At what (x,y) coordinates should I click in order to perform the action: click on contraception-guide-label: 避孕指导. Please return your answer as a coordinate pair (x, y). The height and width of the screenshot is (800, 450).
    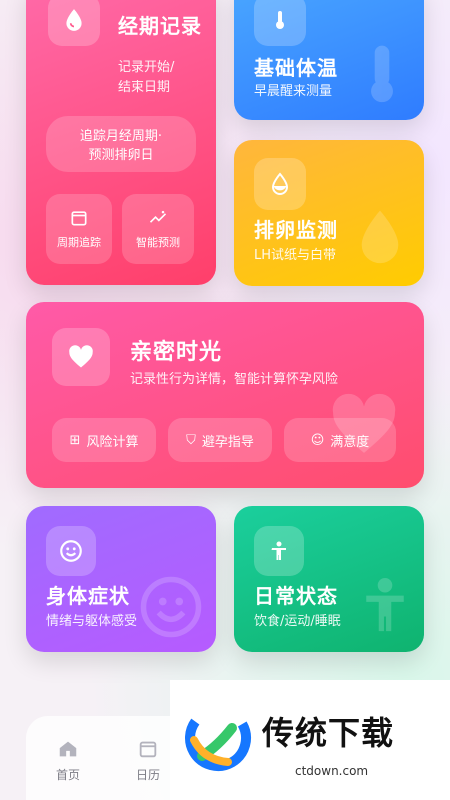
    Looking at the image, I should click on (227, 442).